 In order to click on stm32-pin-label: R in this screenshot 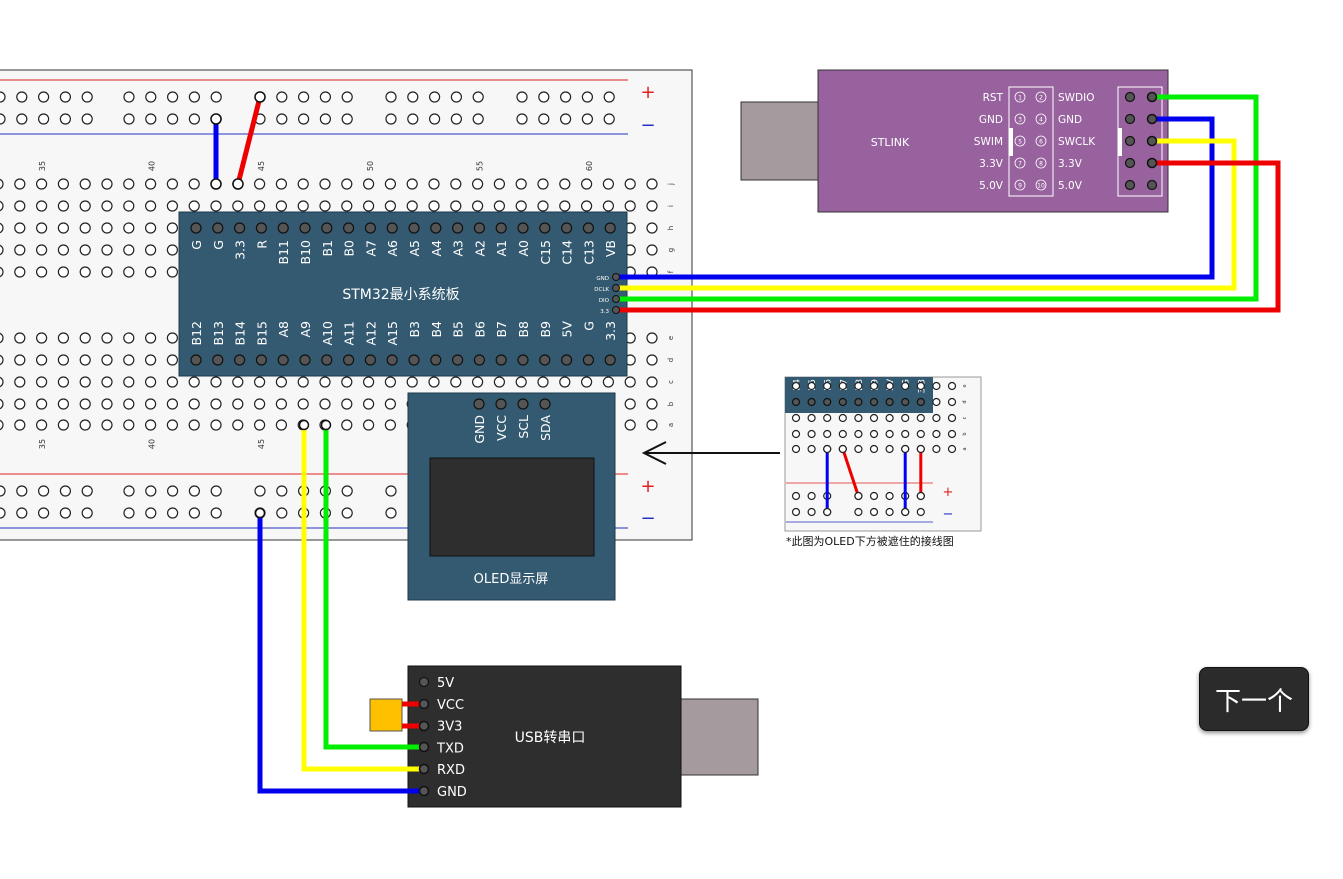, I will do `click(261, 244)`.